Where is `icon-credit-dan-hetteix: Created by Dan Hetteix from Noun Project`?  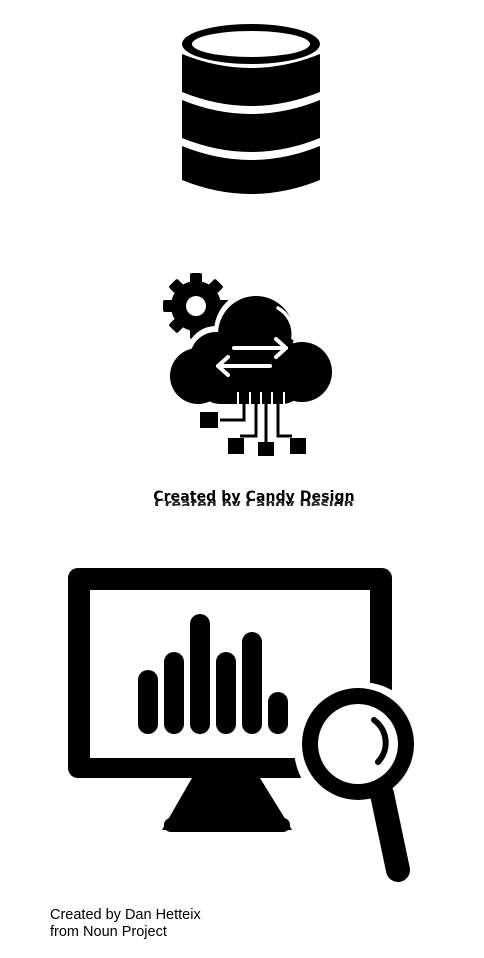
icon-credit-dan-hetteix: Created by Dan Hetteix from Noun Project is located at coordinates (125, 924).